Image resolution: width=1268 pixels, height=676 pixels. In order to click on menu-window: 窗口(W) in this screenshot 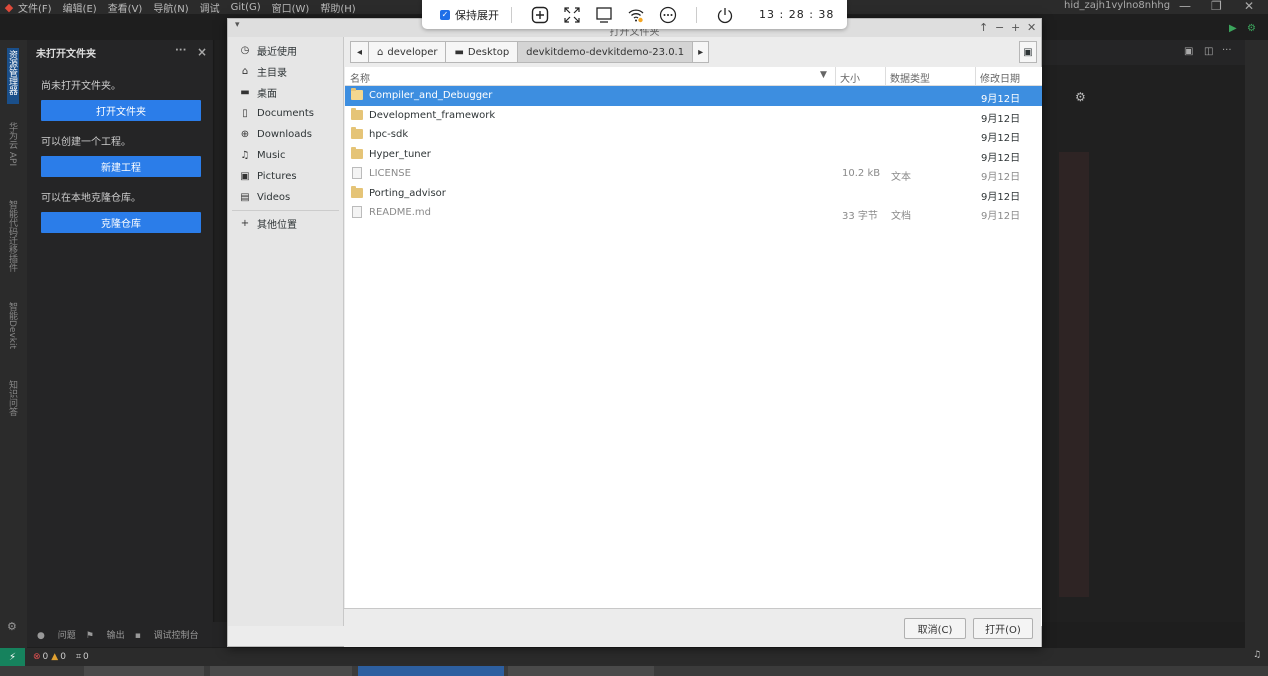, I will do `click(291, 7)`.